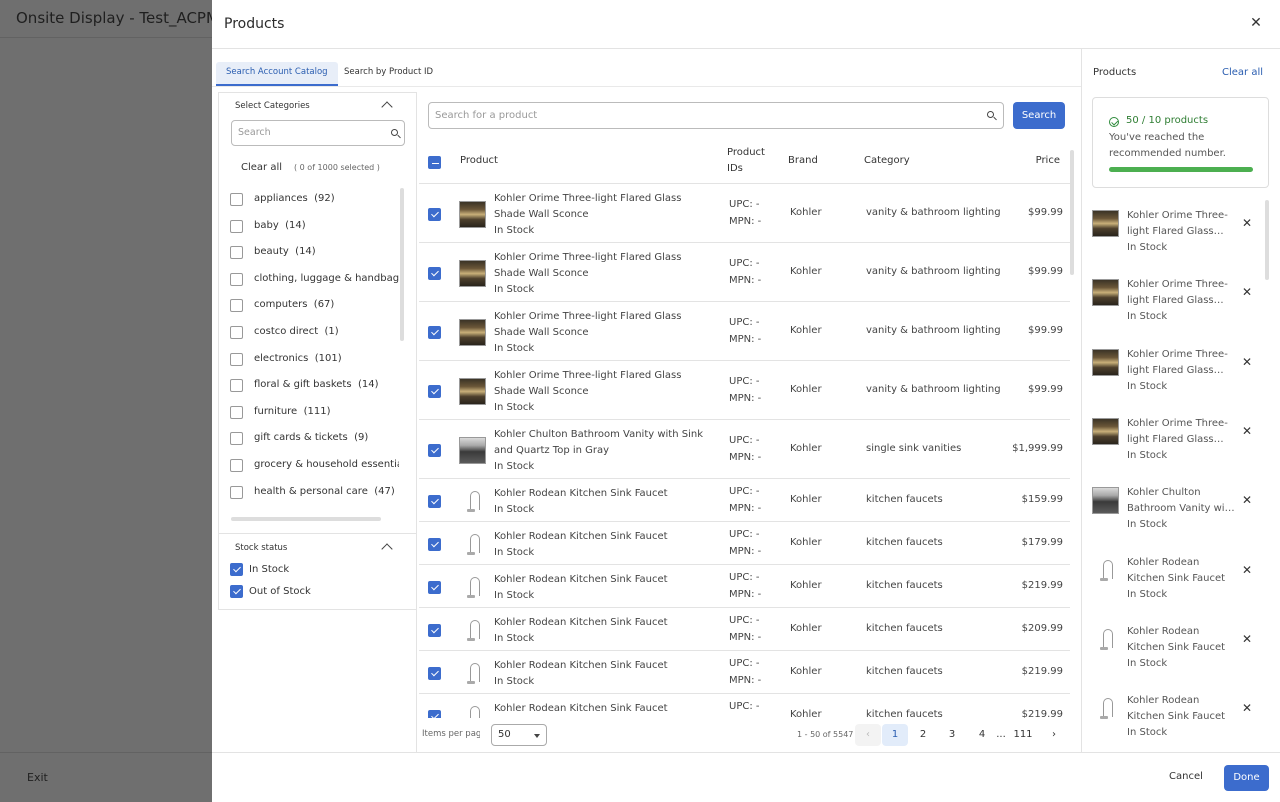 The height and width of the screenshot is (802, 1280). What do you see at coordinates (254, 132) in the screenshot?
I see `category-search-placeholder: Search` at bounding box center [254, 132].